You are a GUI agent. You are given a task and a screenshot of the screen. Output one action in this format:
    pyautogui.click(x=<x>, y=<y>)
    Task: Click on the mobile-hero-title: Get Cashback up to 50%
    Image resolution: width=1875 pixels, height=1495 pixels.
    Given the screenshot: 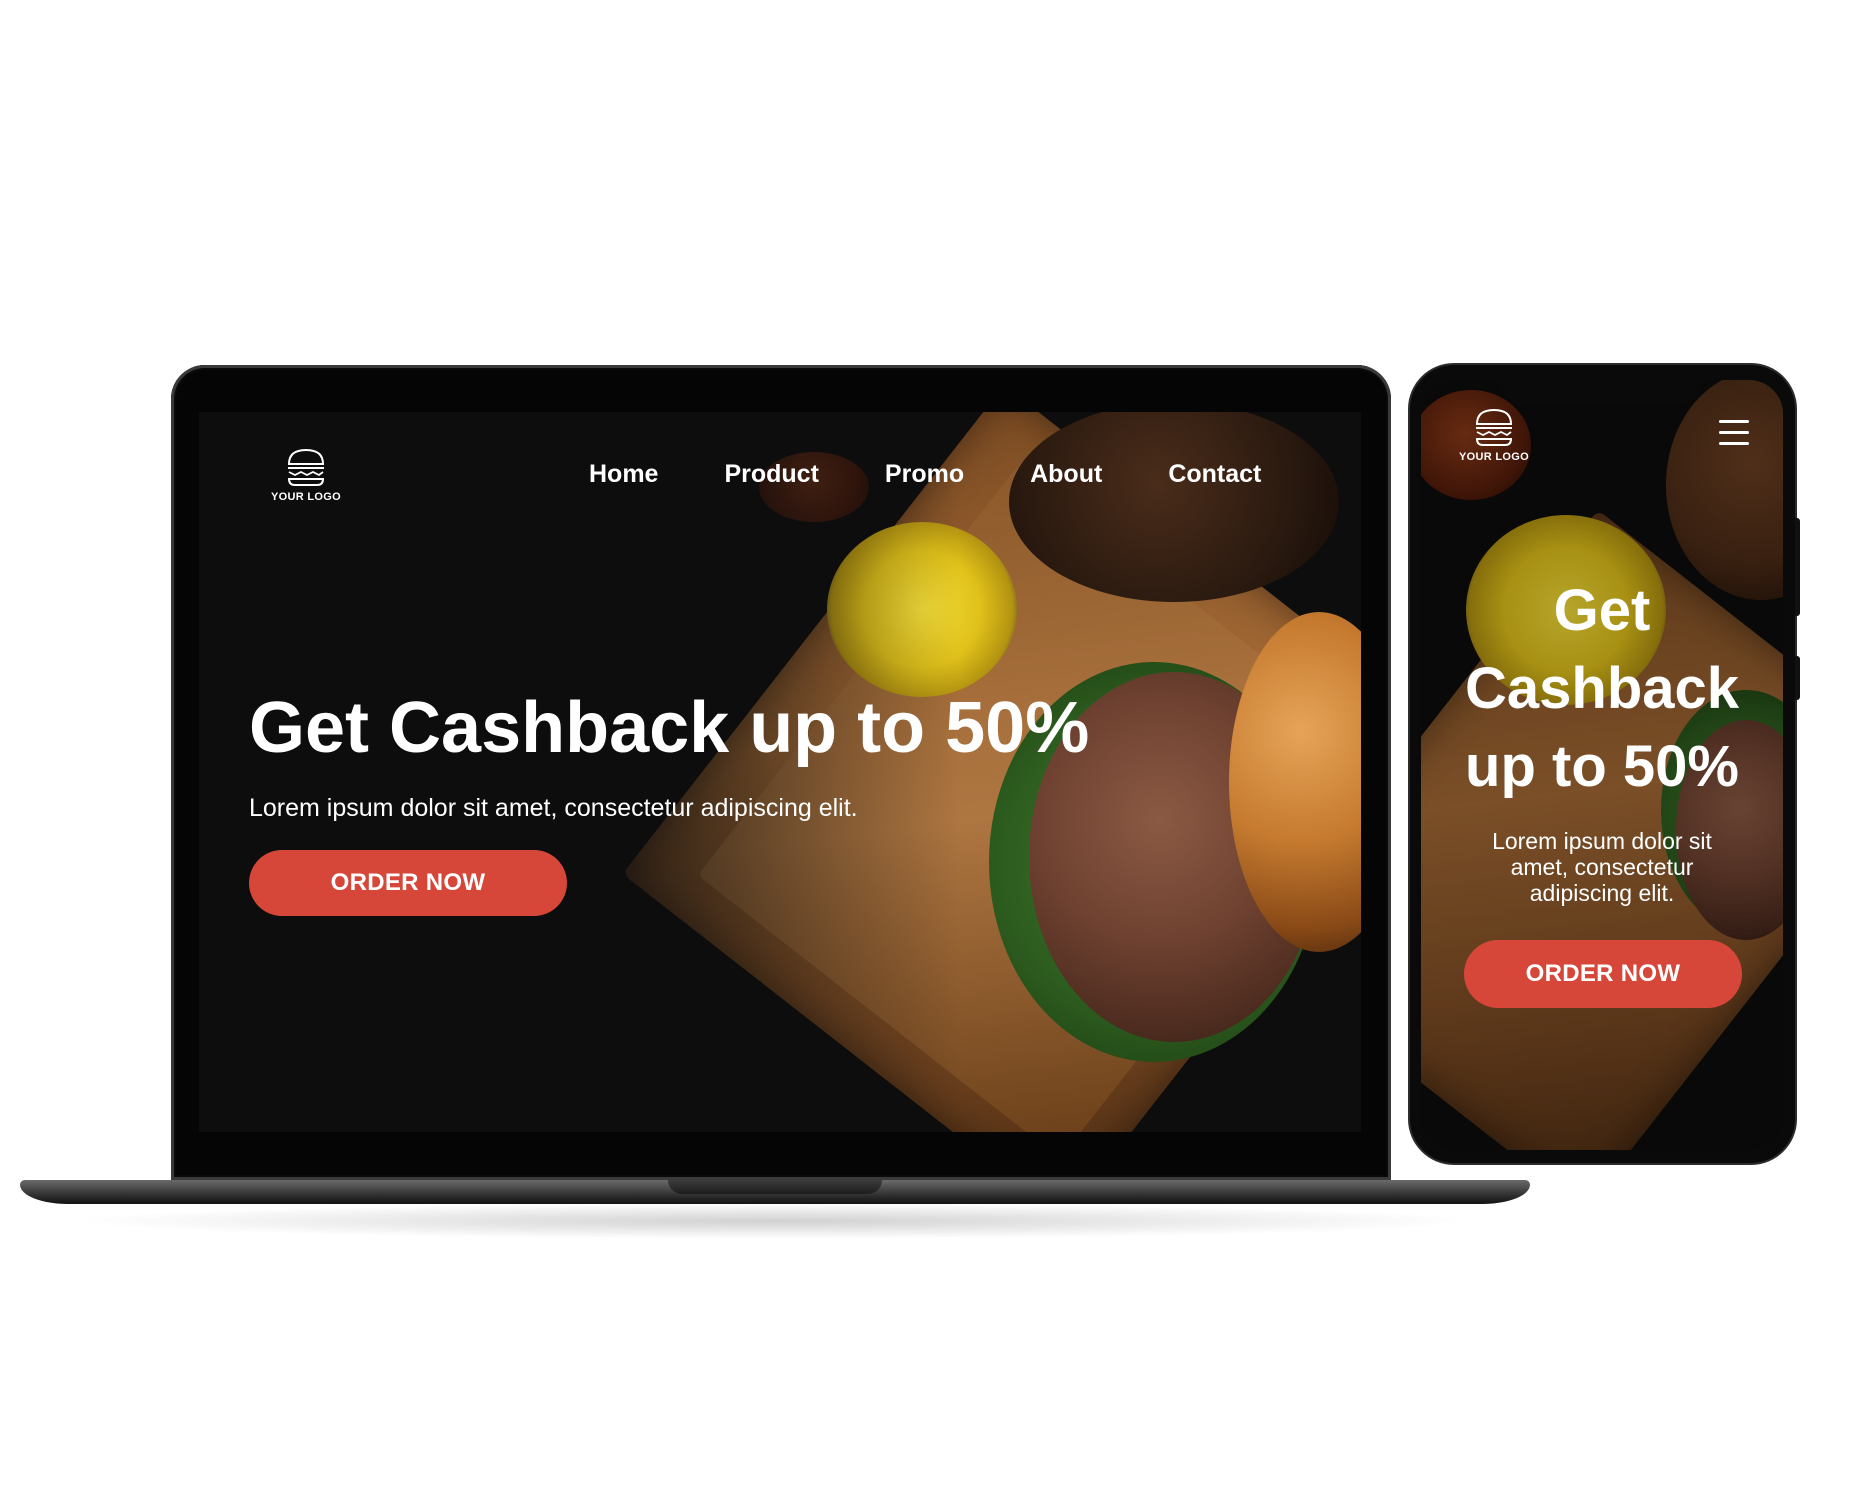 What is the action you would take?
    pyautogui.click(x=1602, y=689)
    